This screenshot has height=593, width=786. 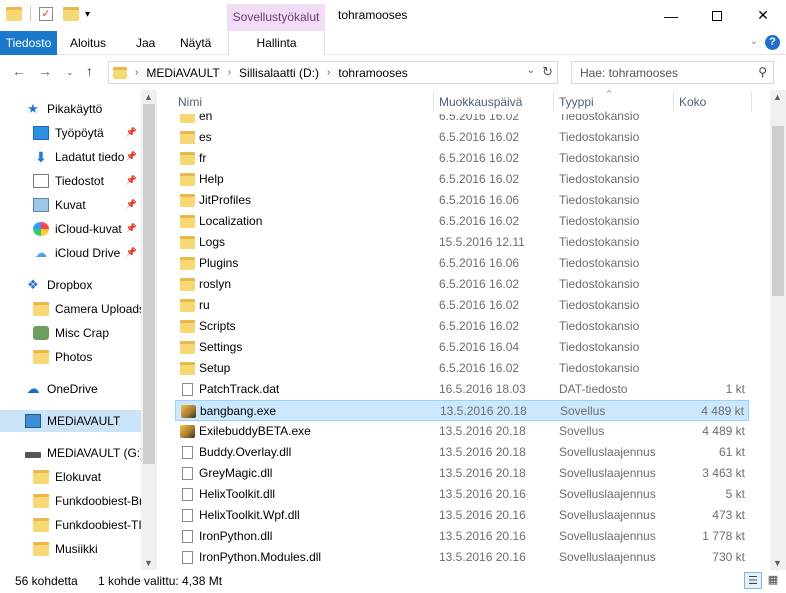 What do you see at coordinates (45, 71) in the screenshot?
I see `forward-arrow-icon: →` at bounding box center [45, 71].